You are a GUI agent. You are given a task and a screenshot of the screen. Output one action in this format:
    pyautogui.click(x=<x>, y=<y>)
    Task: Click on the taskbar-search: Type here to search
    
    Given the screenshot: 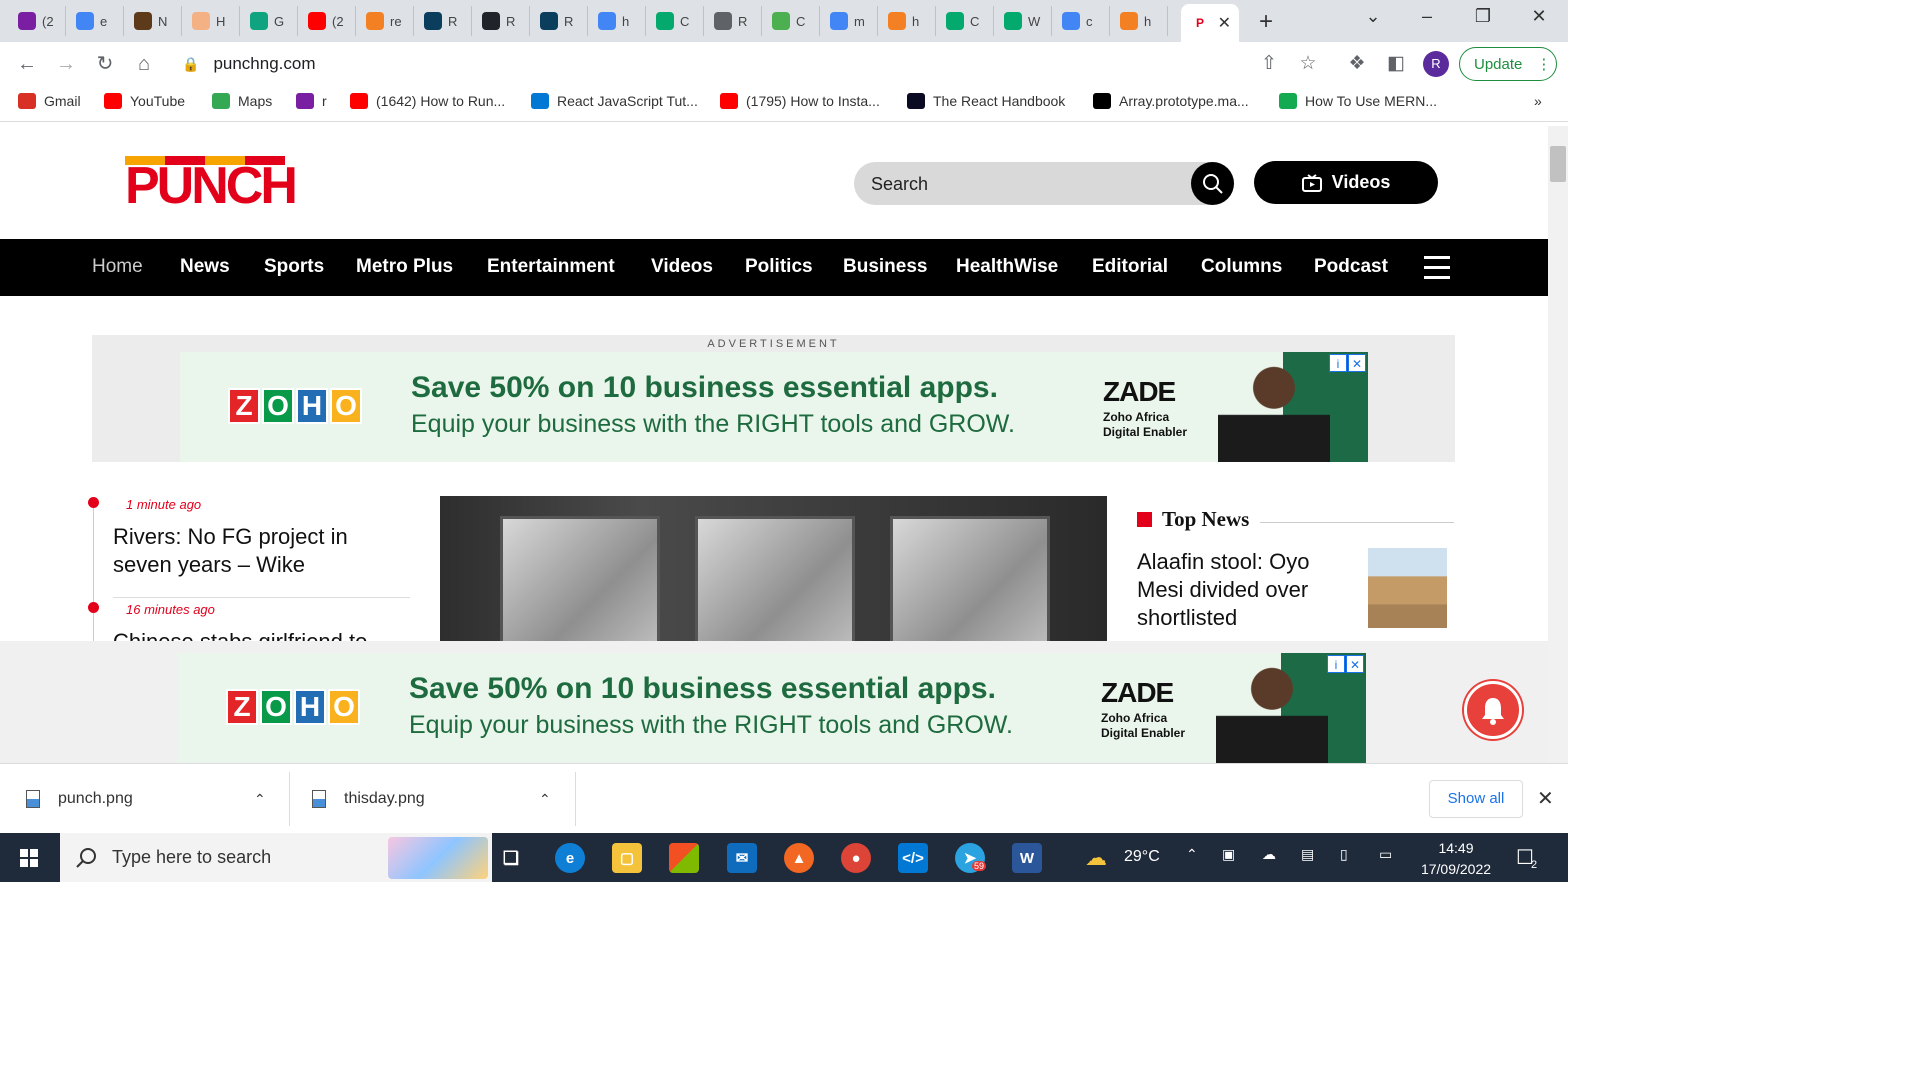 What is the action you would take?
    pyautogui.click(x=276, y=857)
    